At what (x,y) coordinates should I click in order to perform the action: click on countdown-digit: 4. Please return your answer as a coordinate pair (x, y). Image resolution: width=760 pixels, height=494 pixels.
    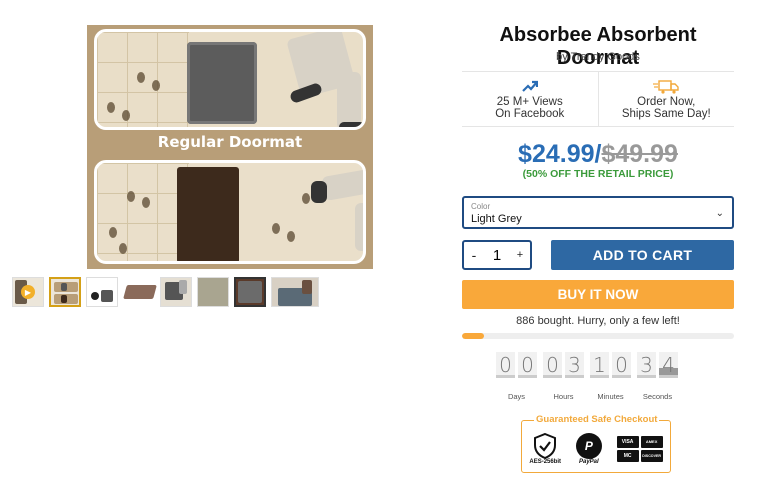
    Looking at the image, I should click on (668, 365).